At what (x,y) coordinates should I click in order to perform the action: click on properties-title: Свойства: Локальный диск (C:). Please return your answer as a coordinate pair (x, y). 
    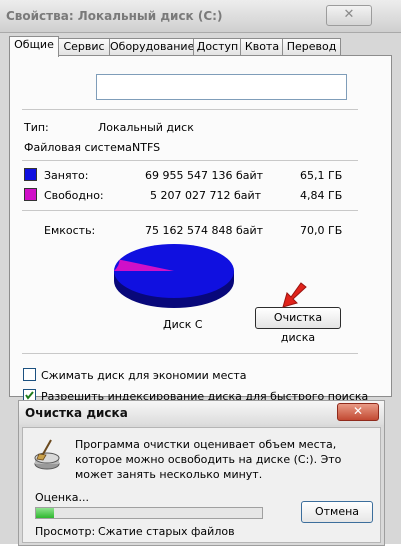
    Looking at the image, I should click on (114, 16).